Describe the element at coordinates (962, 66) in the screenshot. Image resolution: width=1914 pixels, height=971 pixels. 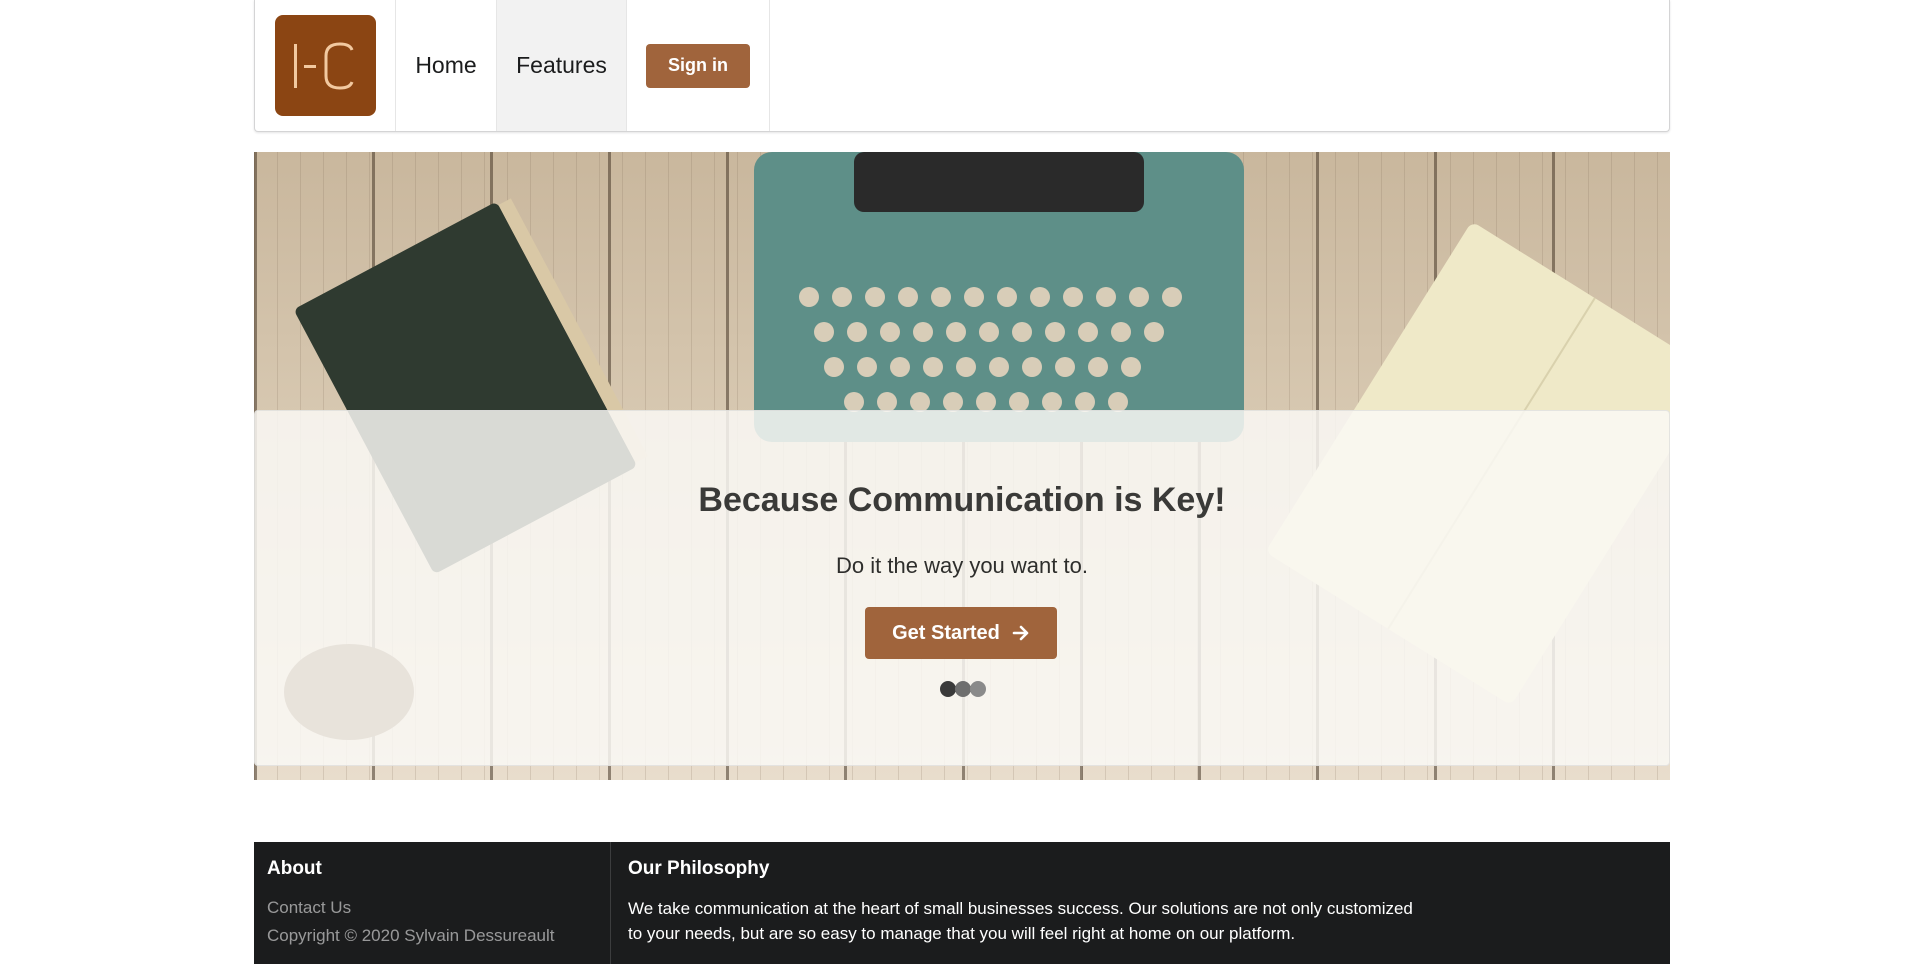
I see `top-navbar: Home Features Sign in` at that location.